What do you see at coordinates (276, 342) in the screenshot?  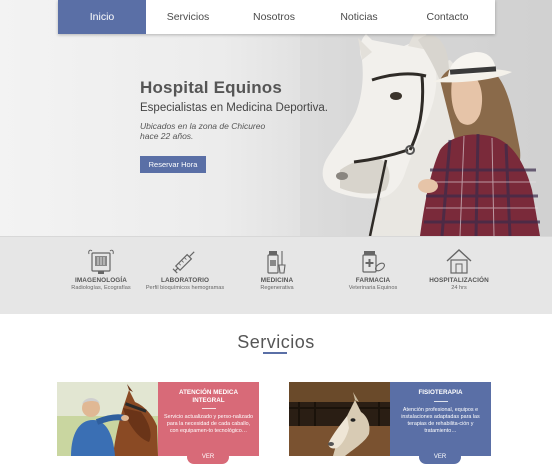 I see `services-heading: Servicios` at bounding box center [276, 342].